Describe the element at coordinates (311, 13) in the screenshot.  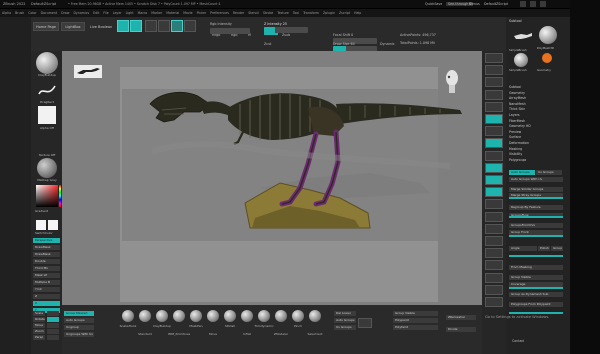
I see `menu-transform: Transform` at that location.